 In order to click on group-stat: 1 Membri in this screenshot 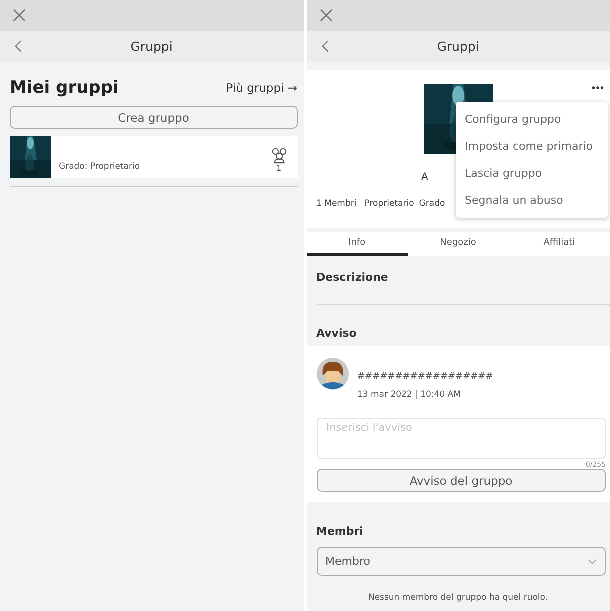, I will do `click(336, 204)`.